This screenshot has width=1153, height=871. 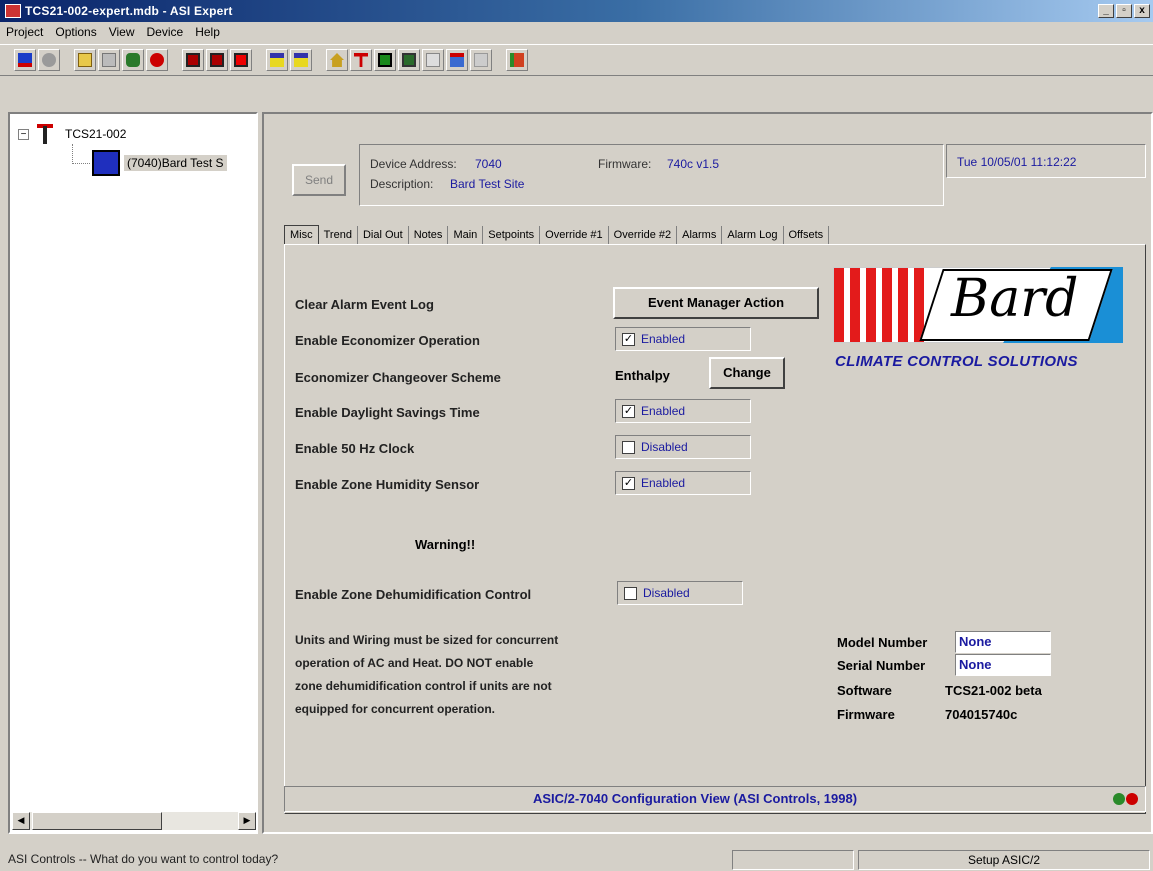 What do you see at coordinates (993, 690) in the screenshot?
I see `software-value: TCS21-002 beta` at bounding box center [993, 690].